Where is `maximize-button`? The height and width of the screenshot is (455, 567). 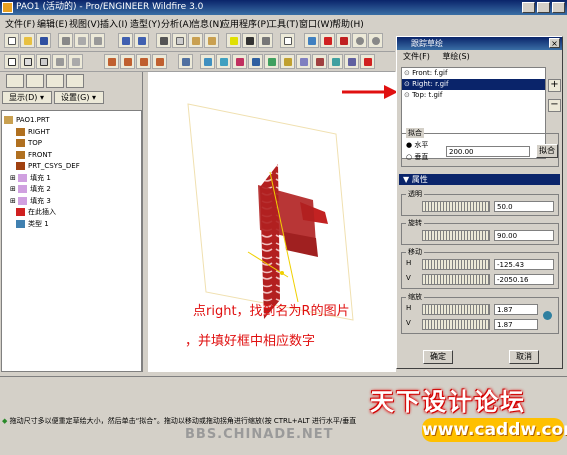
maximize-button is located at coordinates (543, 7).